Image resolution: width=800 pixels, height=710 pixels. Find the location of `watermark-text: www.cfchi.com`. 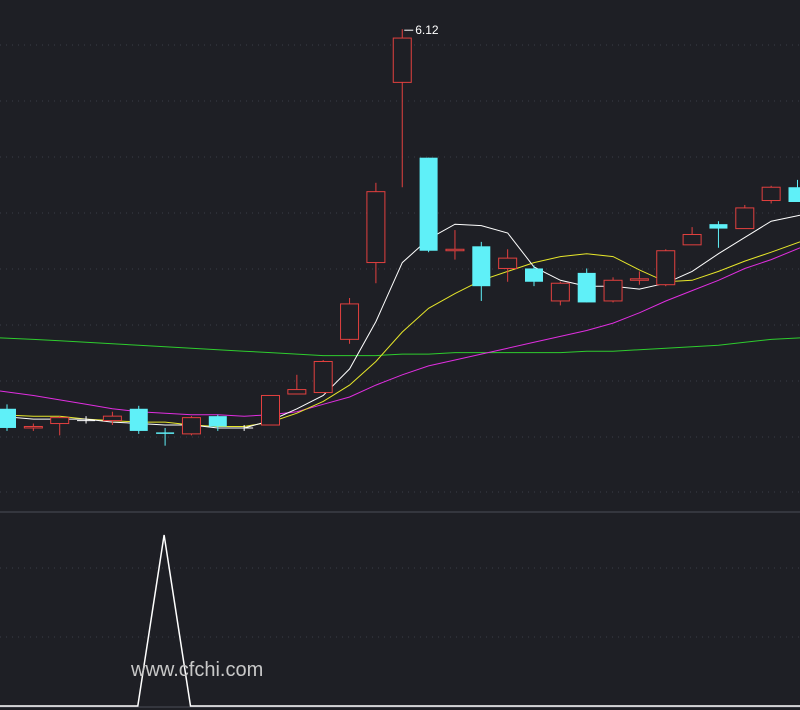

watermark-text: www.cfchi.com is located at coordinates (196, 670).